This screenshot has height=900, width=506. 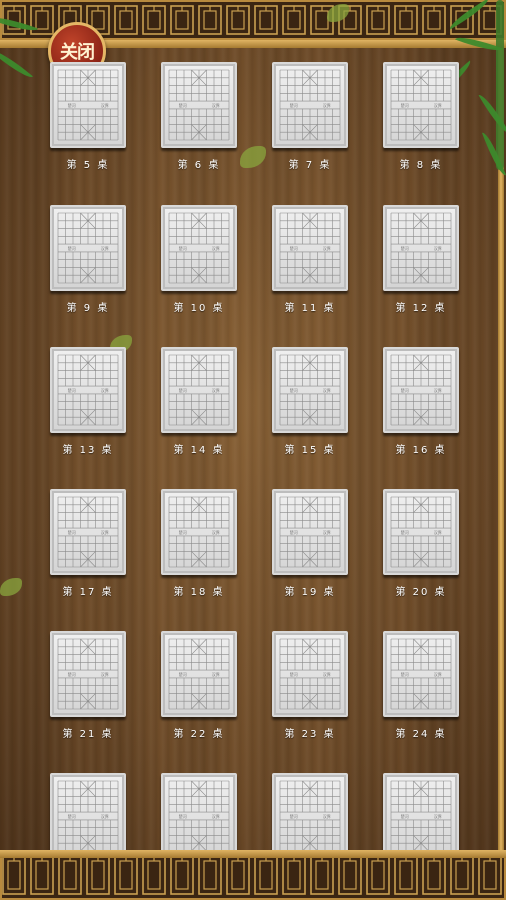 I want to click on table-label: 第 18 桌, so click(x=199, y=592).